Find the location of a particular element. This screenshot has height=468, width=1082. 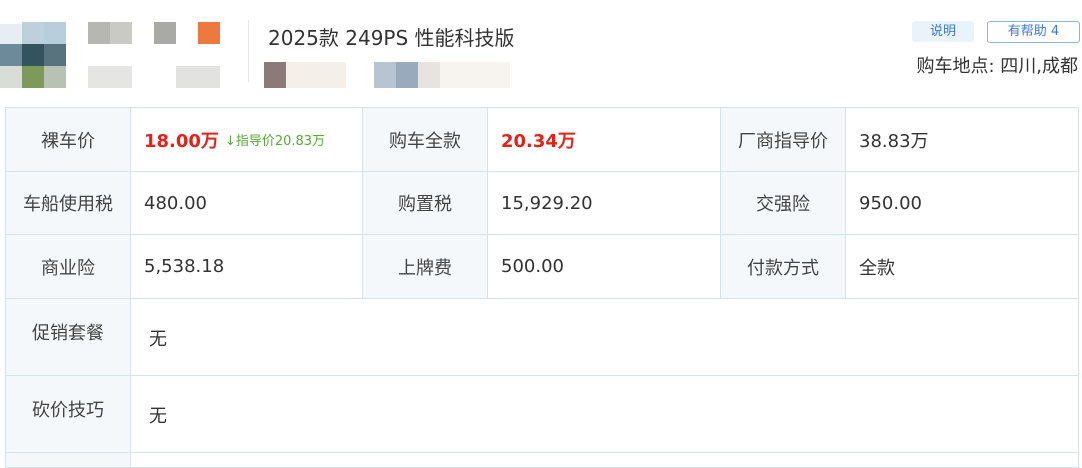

promo-package-value: 无 is located at coordinates (605, 337).